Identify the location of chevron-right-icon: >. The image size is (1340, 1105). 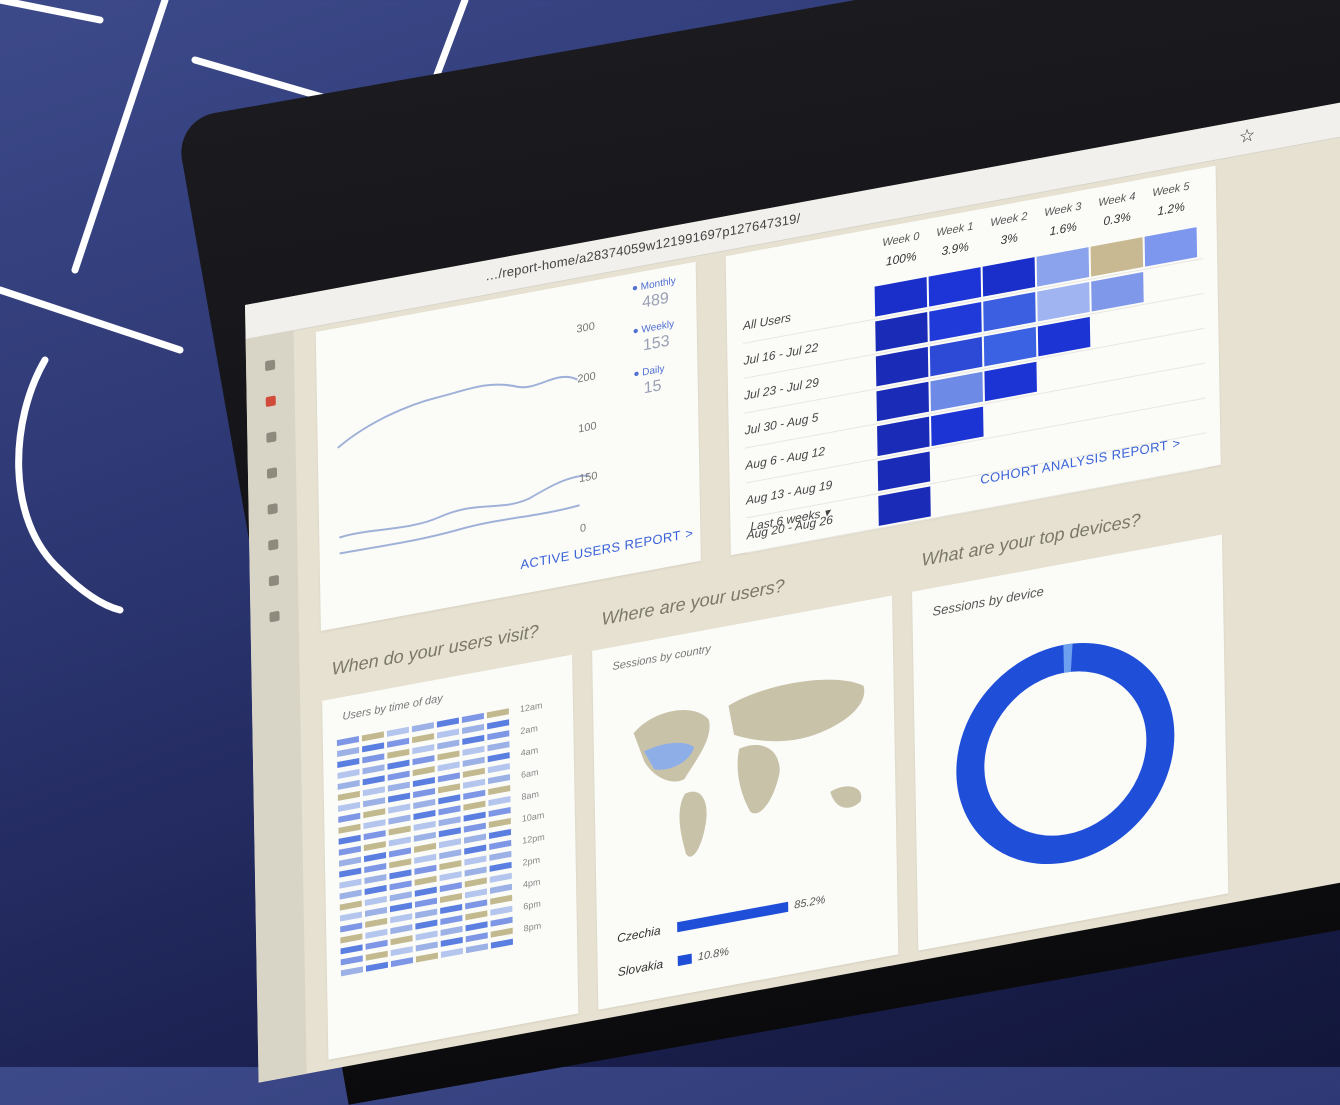
(689, 533).